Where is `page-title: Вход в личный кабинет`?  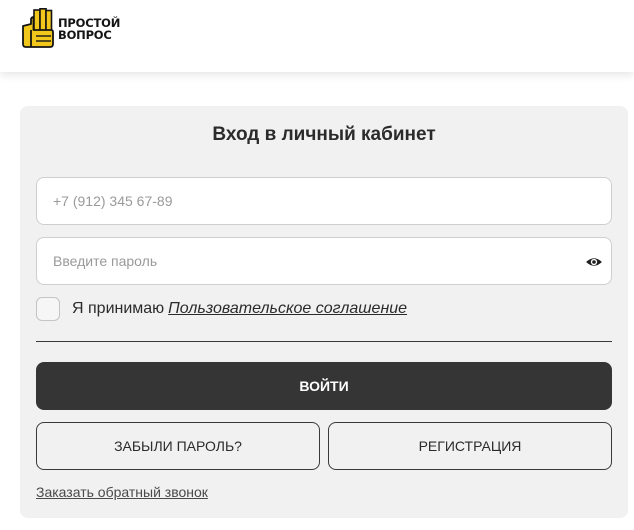
page-title: Вход в личный кабинет is located at coordinates (324, 134).